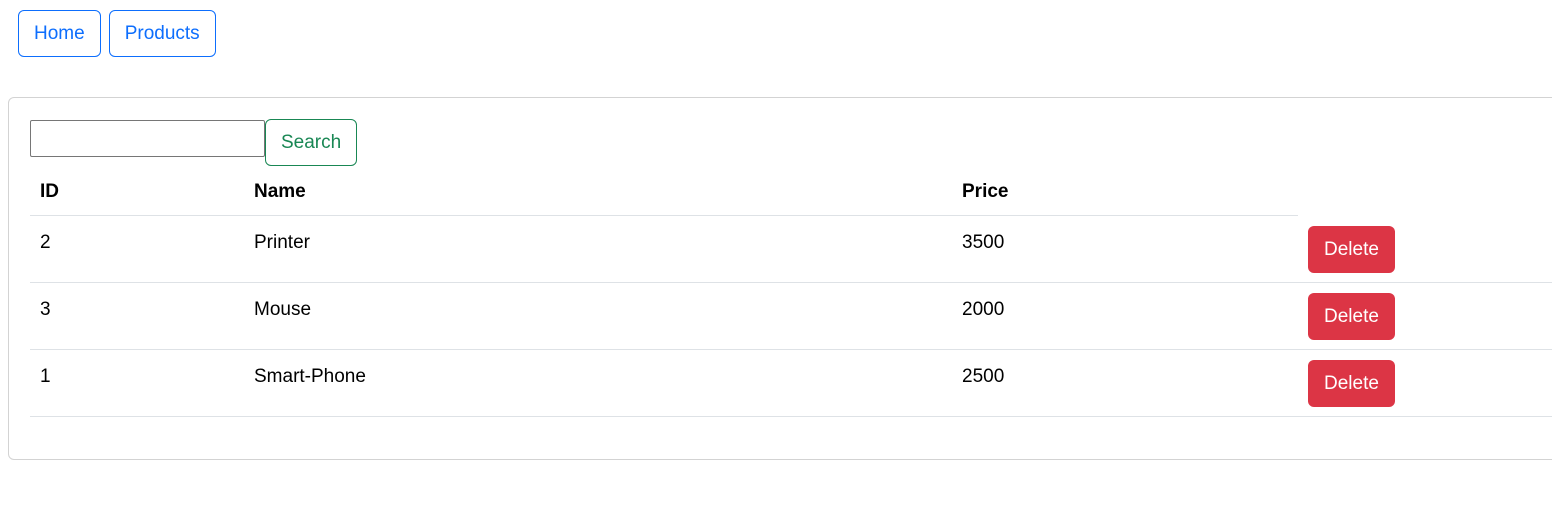 This screenshot has height=512, width=1552. I want to click on cell-name: Smart-Phone, so click(598, 383).